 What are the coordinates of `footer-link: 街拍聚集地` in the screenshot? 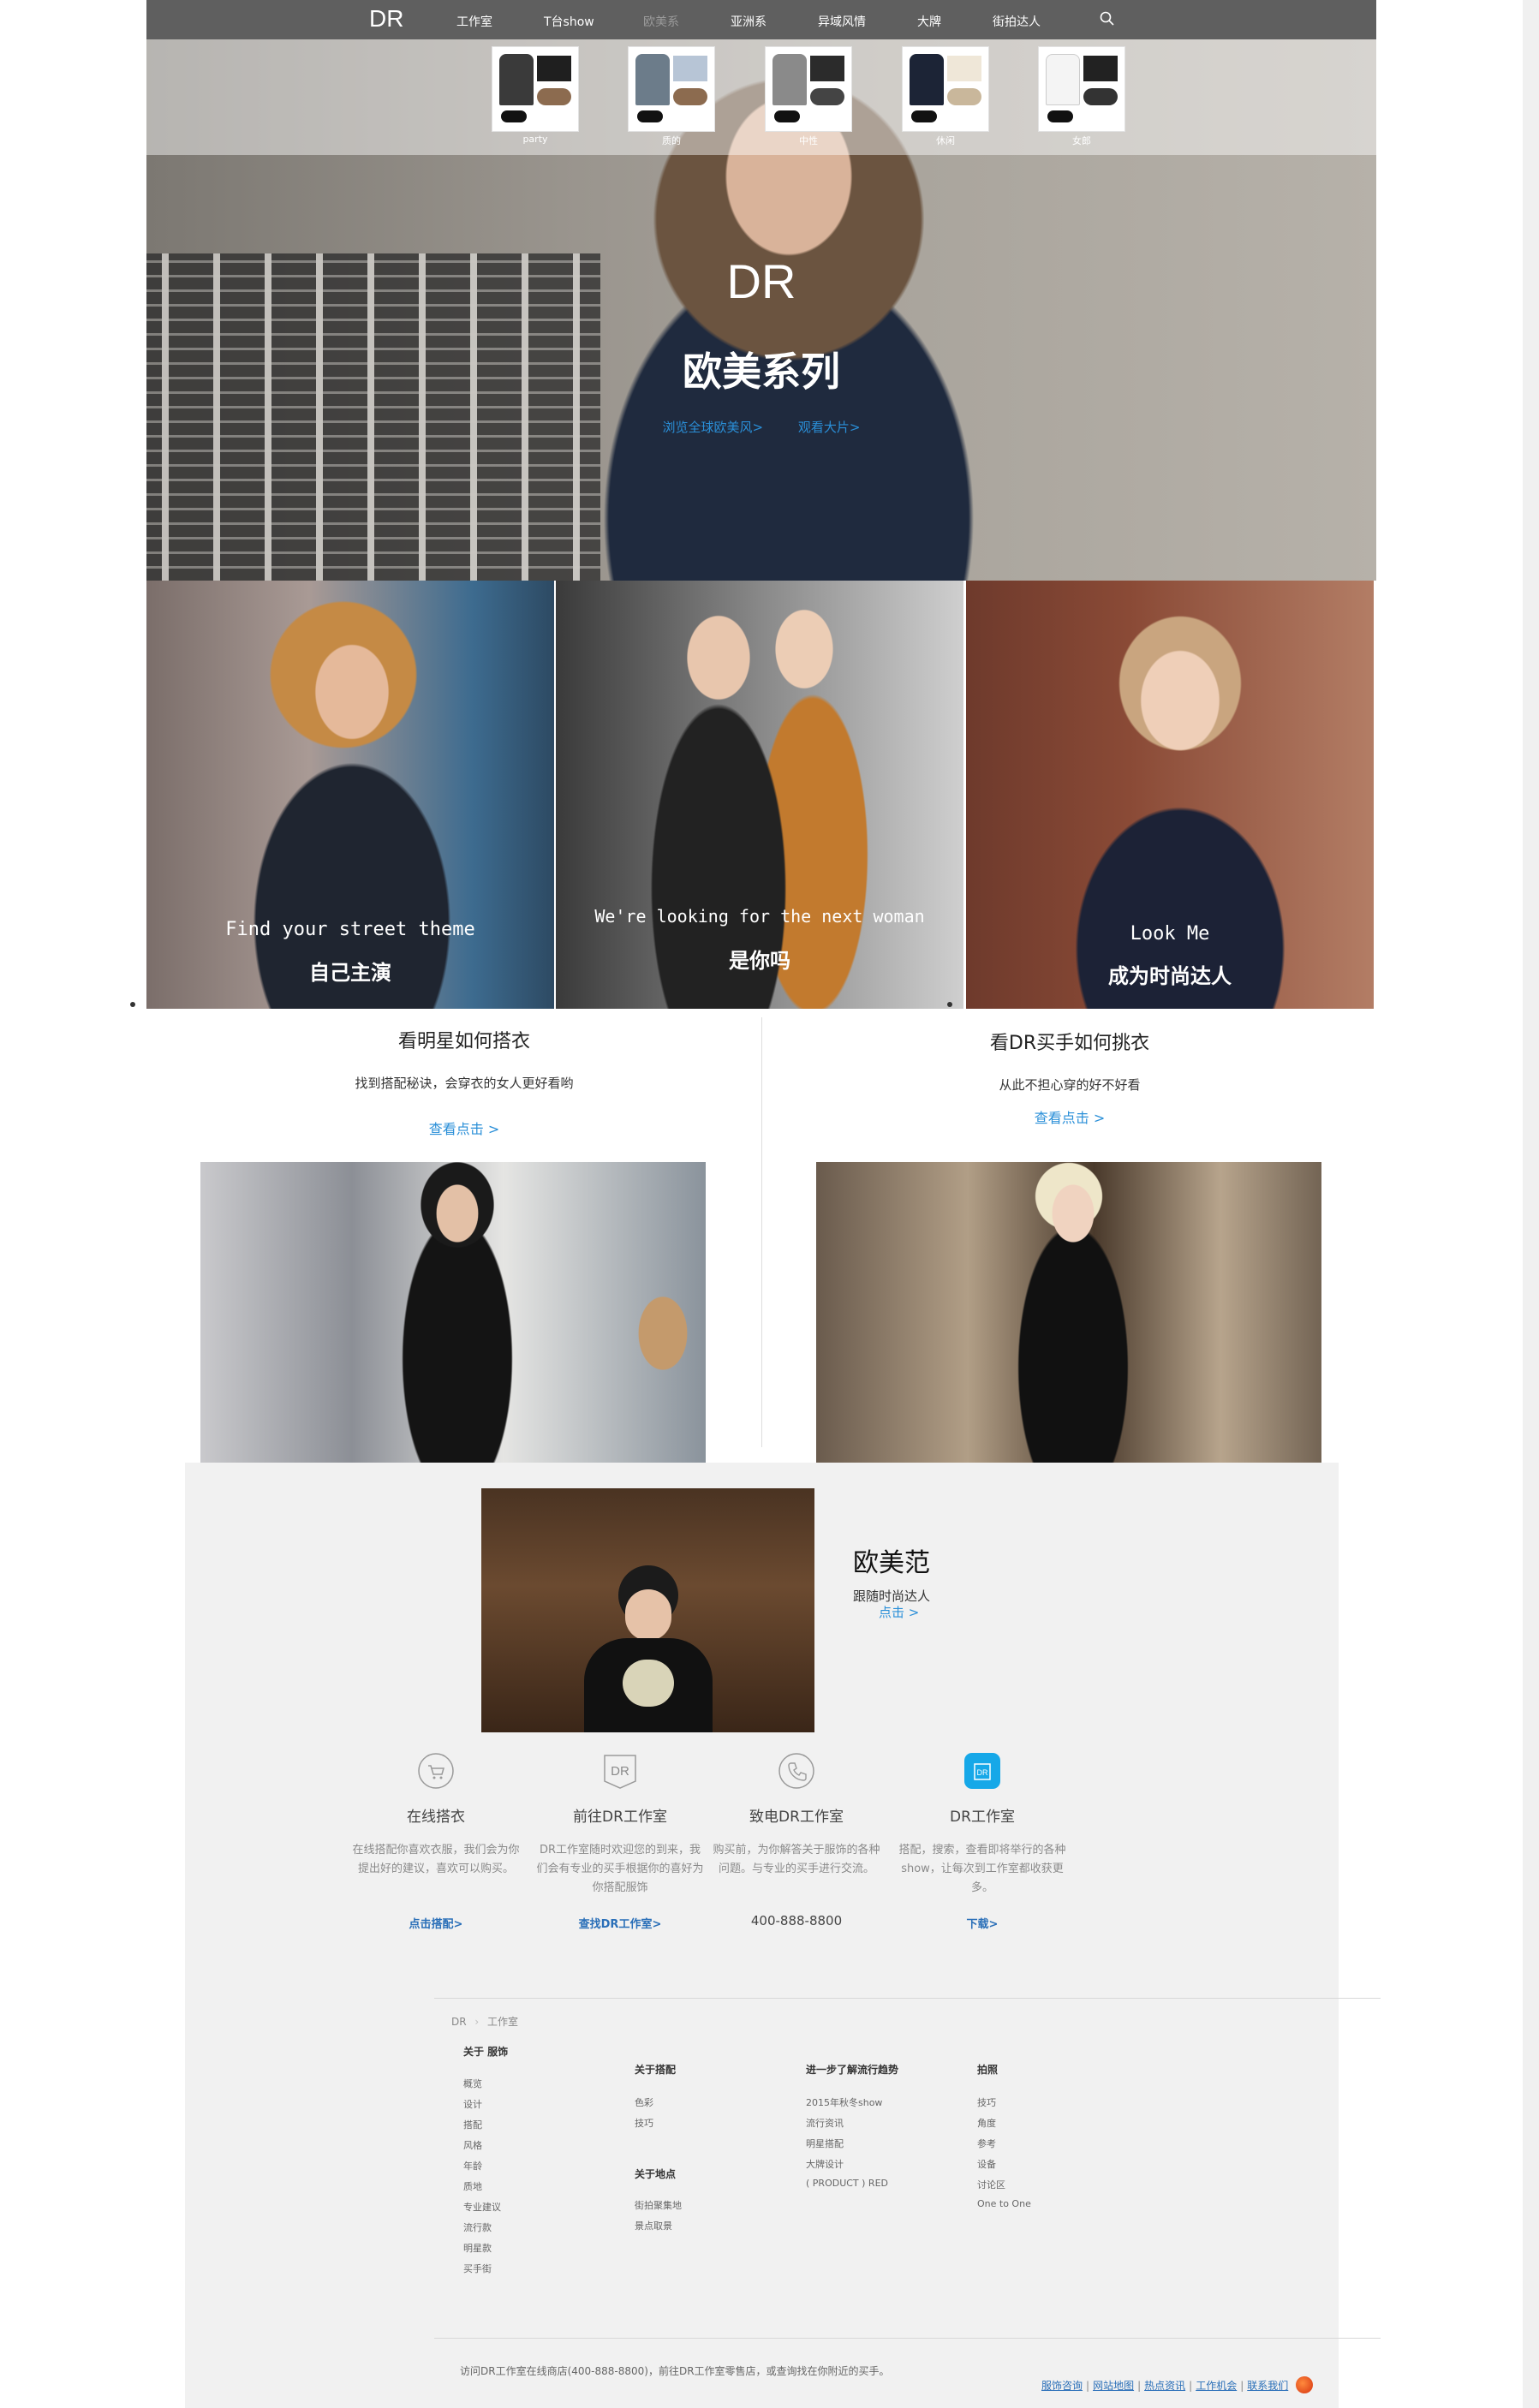 It's located at (659, 2205).